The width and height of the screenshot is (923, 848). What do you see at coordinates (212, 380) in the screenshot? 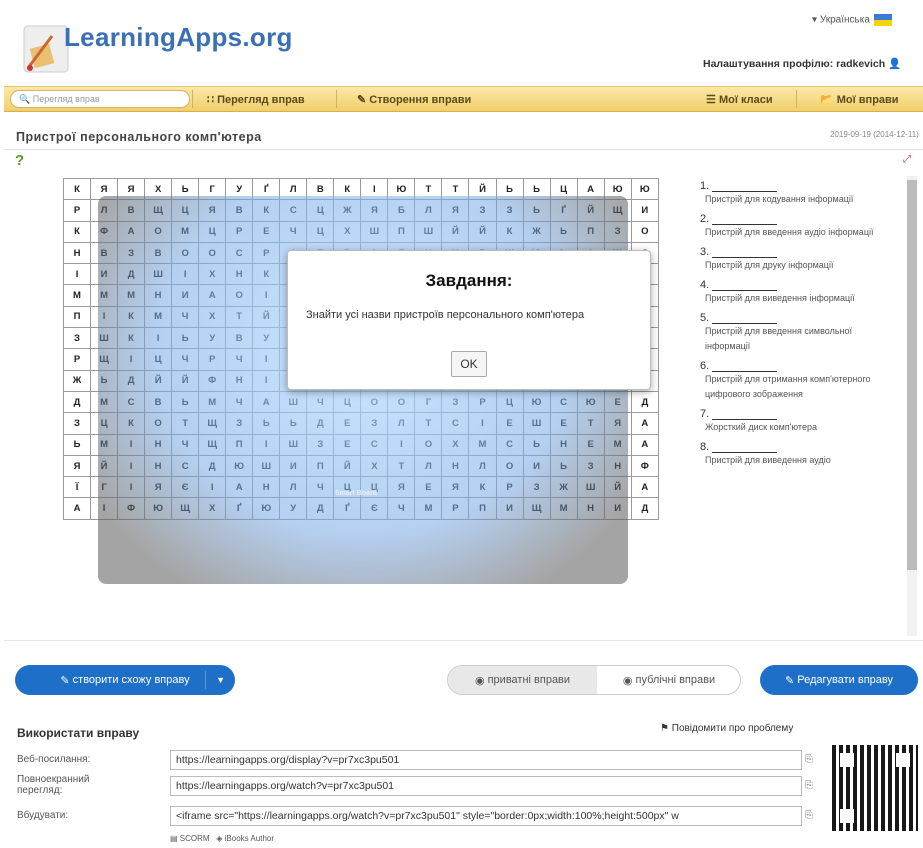
I see `grid-cell: Ф` at bounding box center [212, 380].